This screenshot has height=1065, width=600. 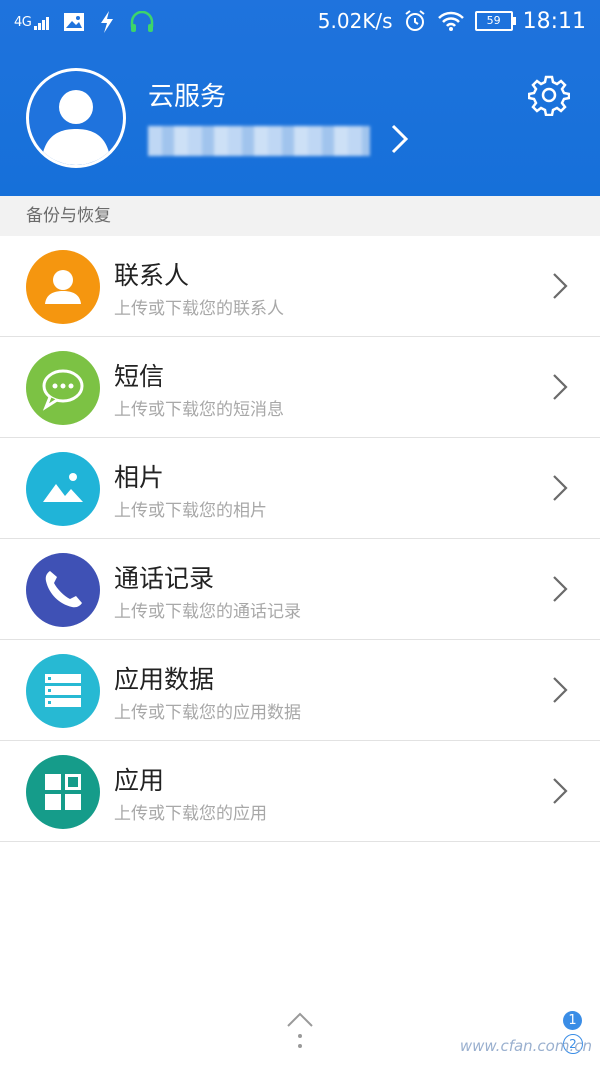 I want to click on image-icon, so click(x=74, y=22).